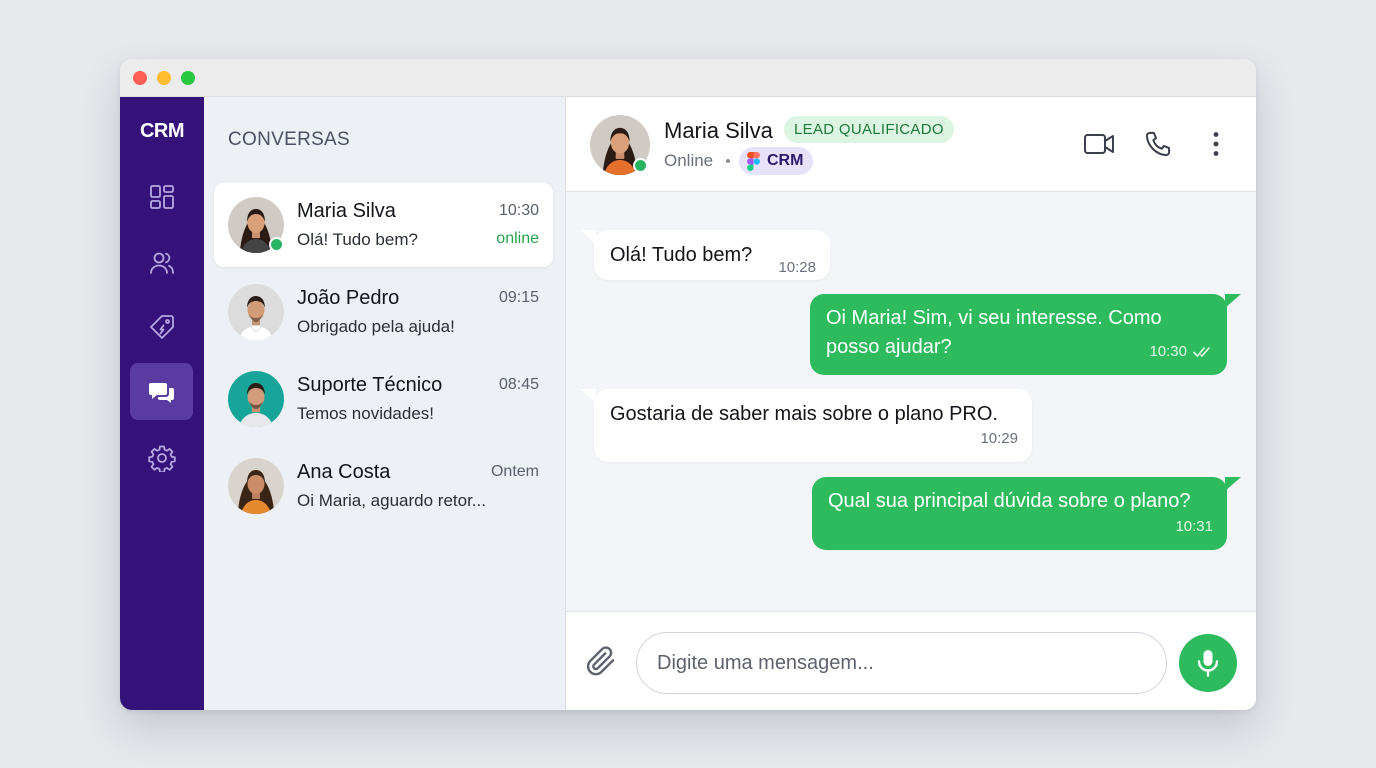 This screenshot has height=768, width=1376. I want to click on paperclip-icon, so click(600, 661).